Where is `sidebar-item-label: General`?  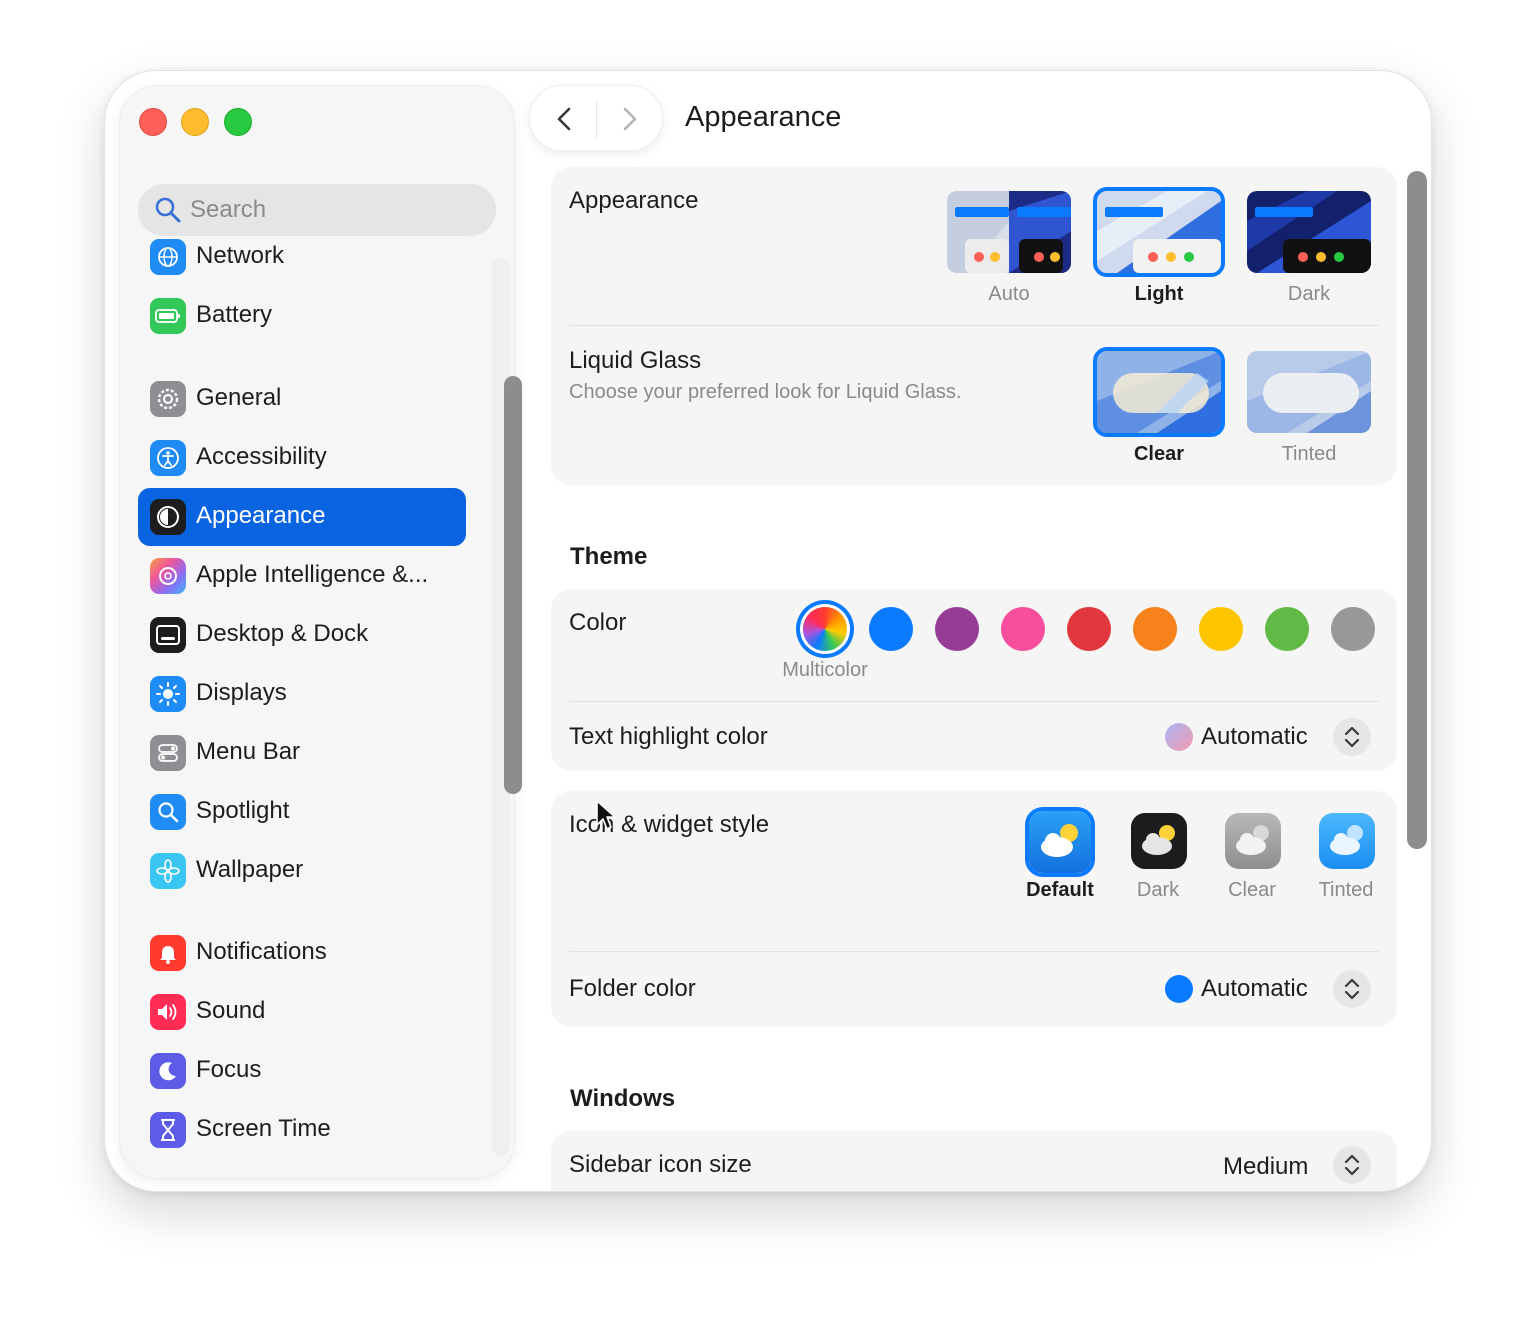 sidebar-item-label: General is located at coordinates (239, 397).